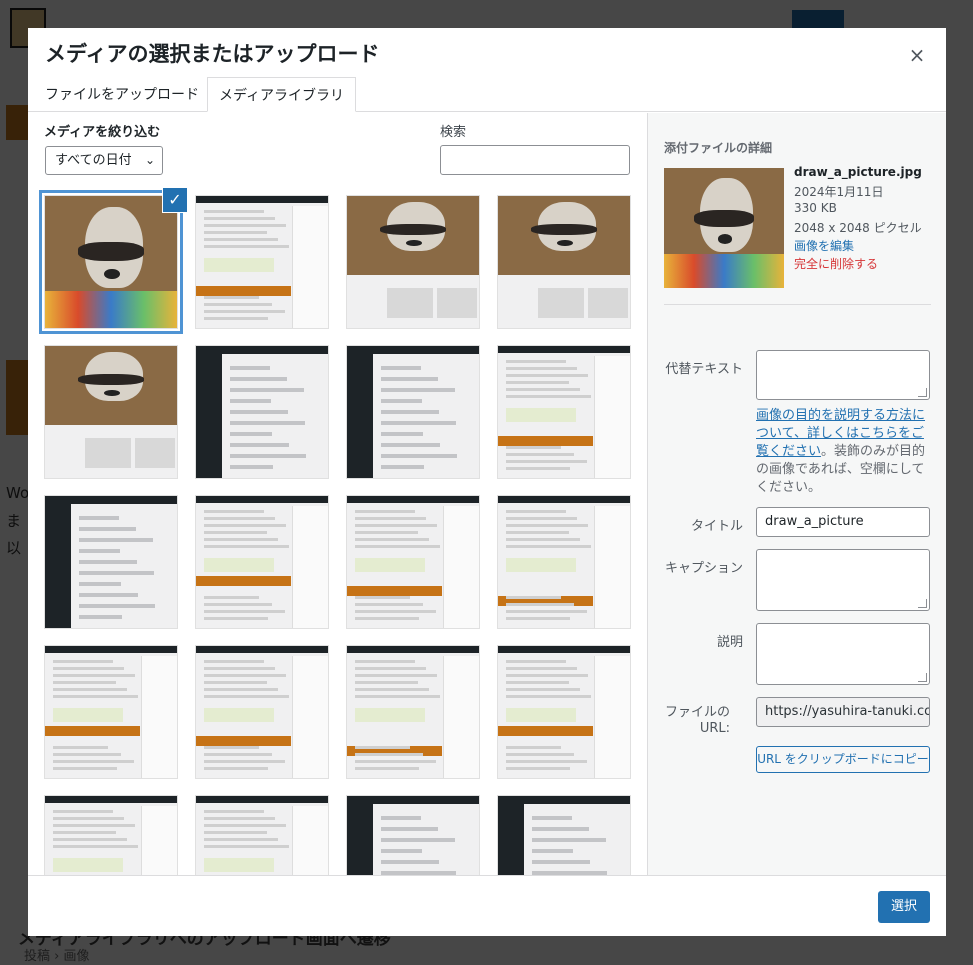 The image size is (973, 965). What do you see at coordinates (704, 369) in the screenshot?
I see `alt-text-label: 代替テキスト` at bounding box center [704, 369].